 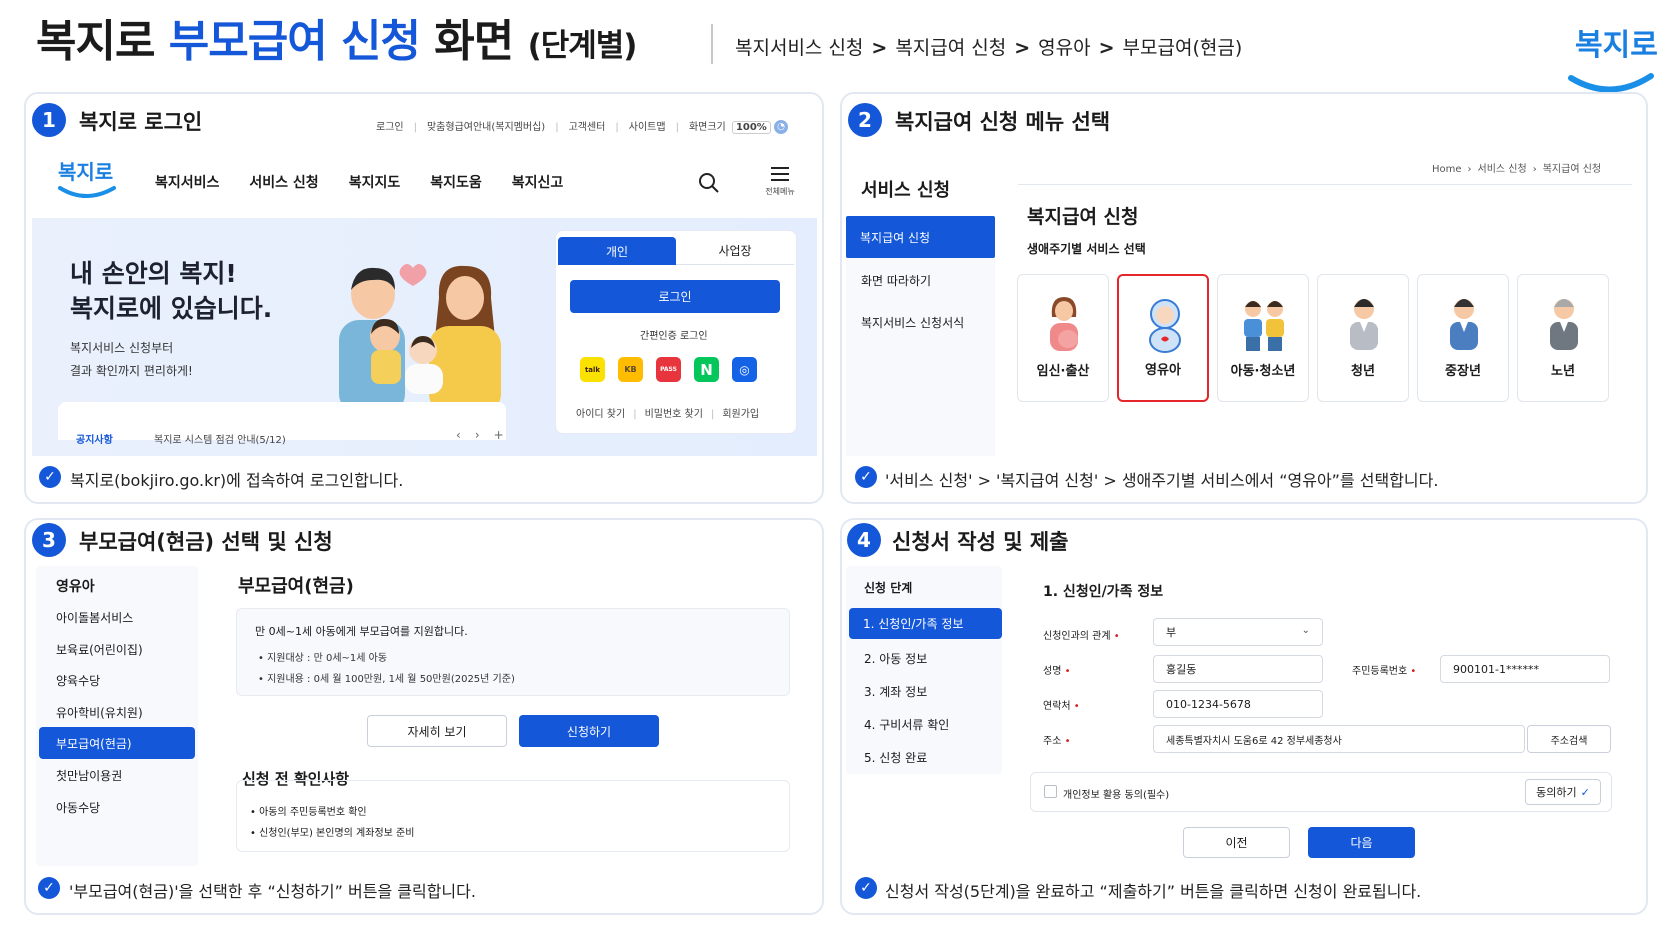 I want to click on side-item-tutorial: 화면 따라하기, so click(x=896, y=280).